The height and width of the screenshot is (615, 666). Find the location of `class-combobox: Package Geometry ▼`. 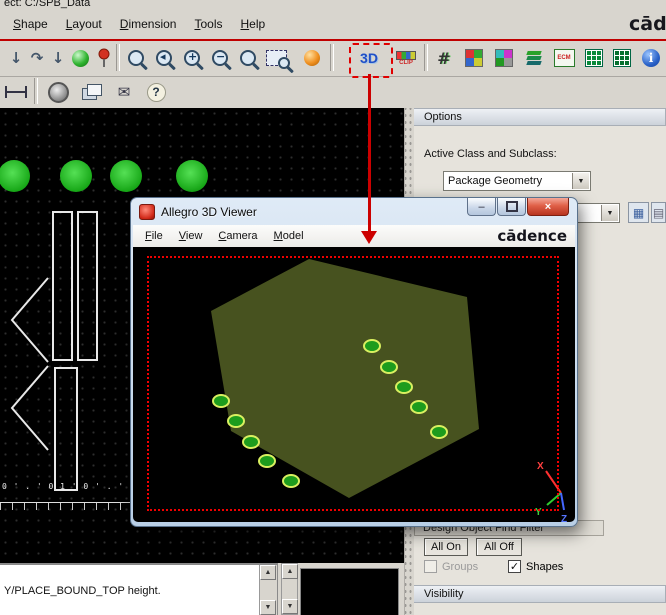

class-combobox: Package Geometry ▼ is located at coordinates (517, 181).